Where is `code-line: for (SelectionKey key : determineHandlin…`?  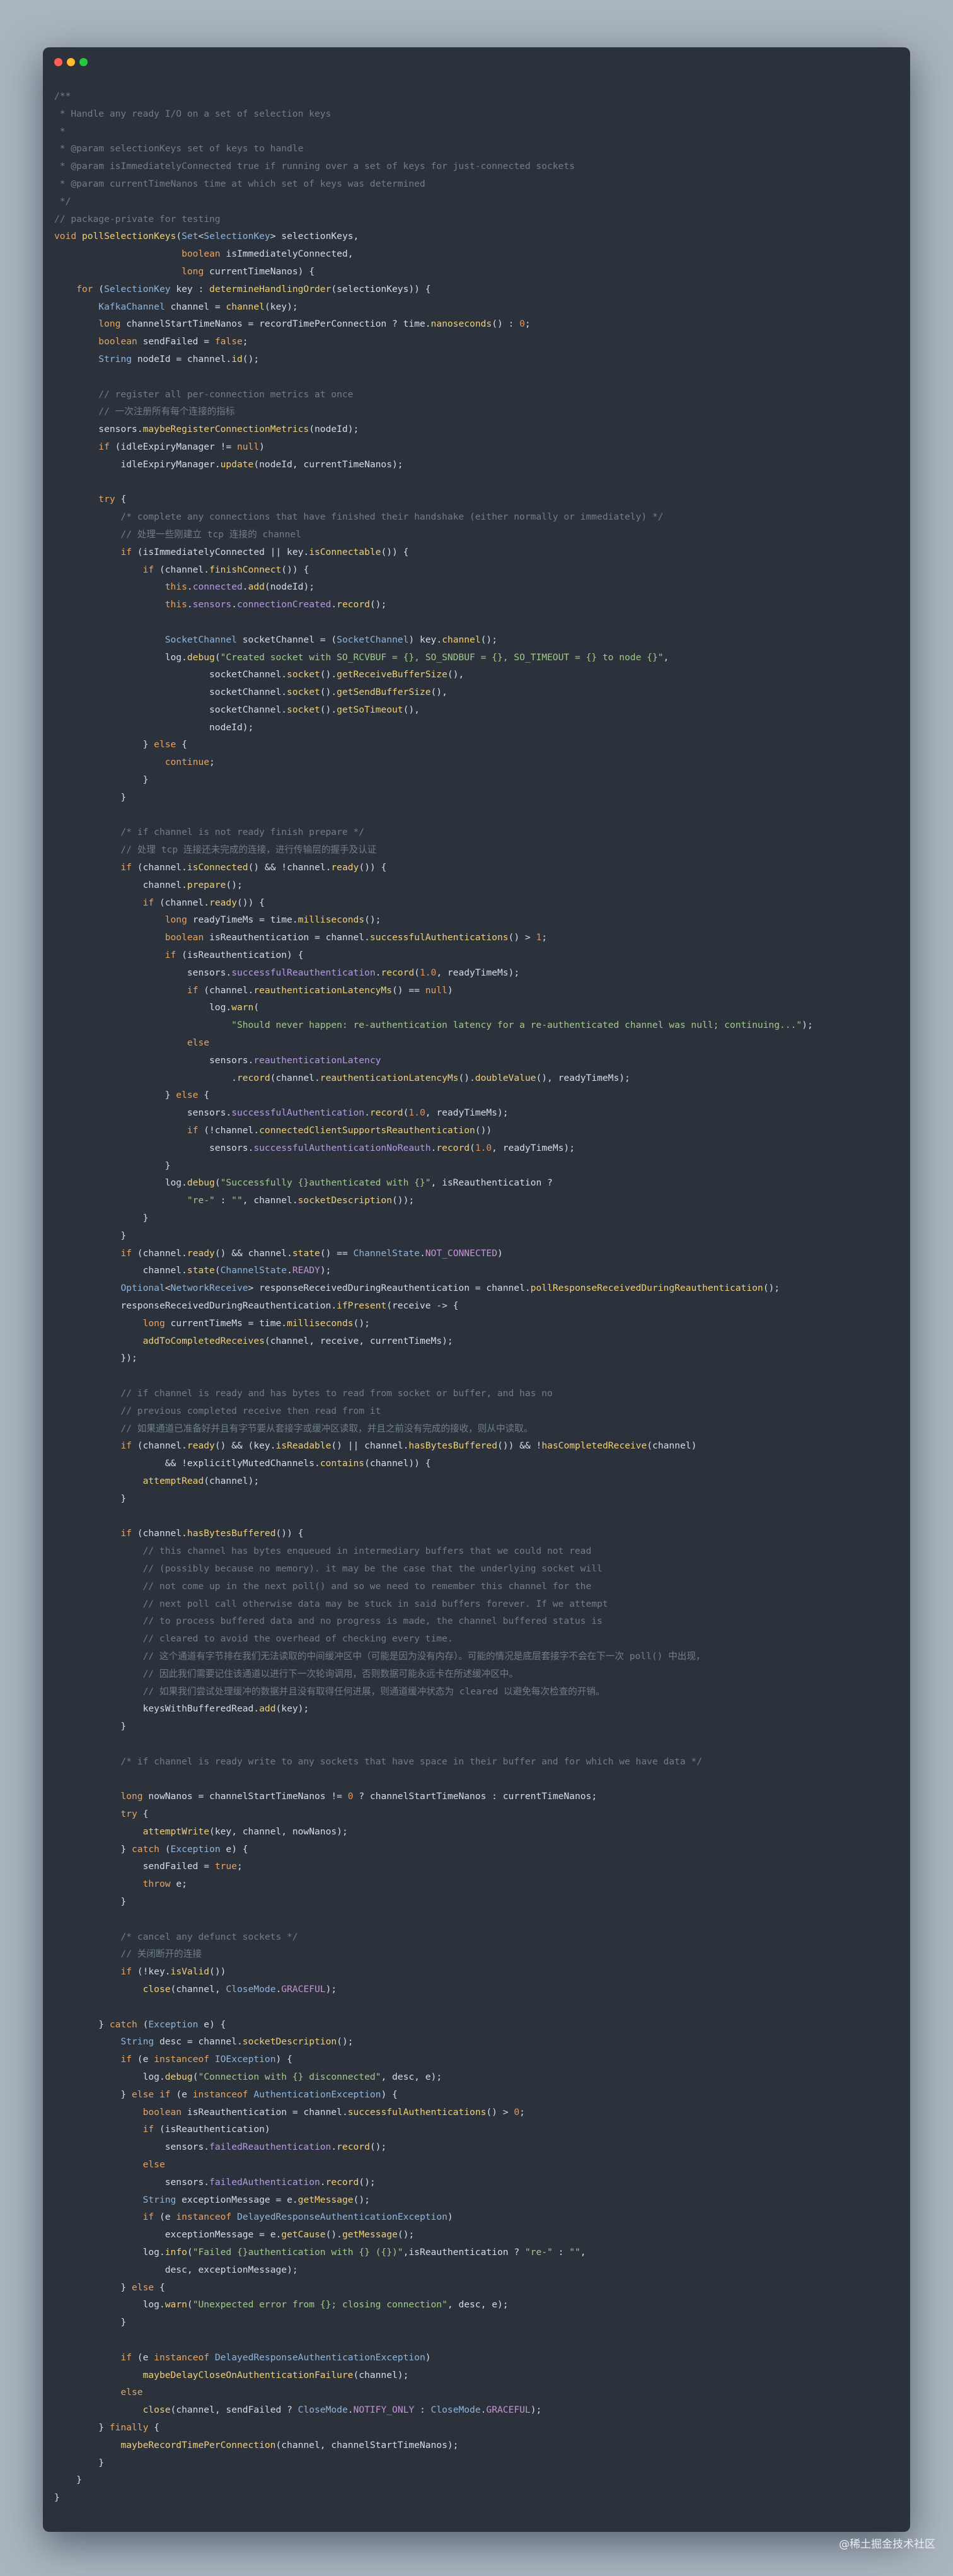 code-line: for (SelectionKey key : determineHandlin… is located at coordinates (254, 288).